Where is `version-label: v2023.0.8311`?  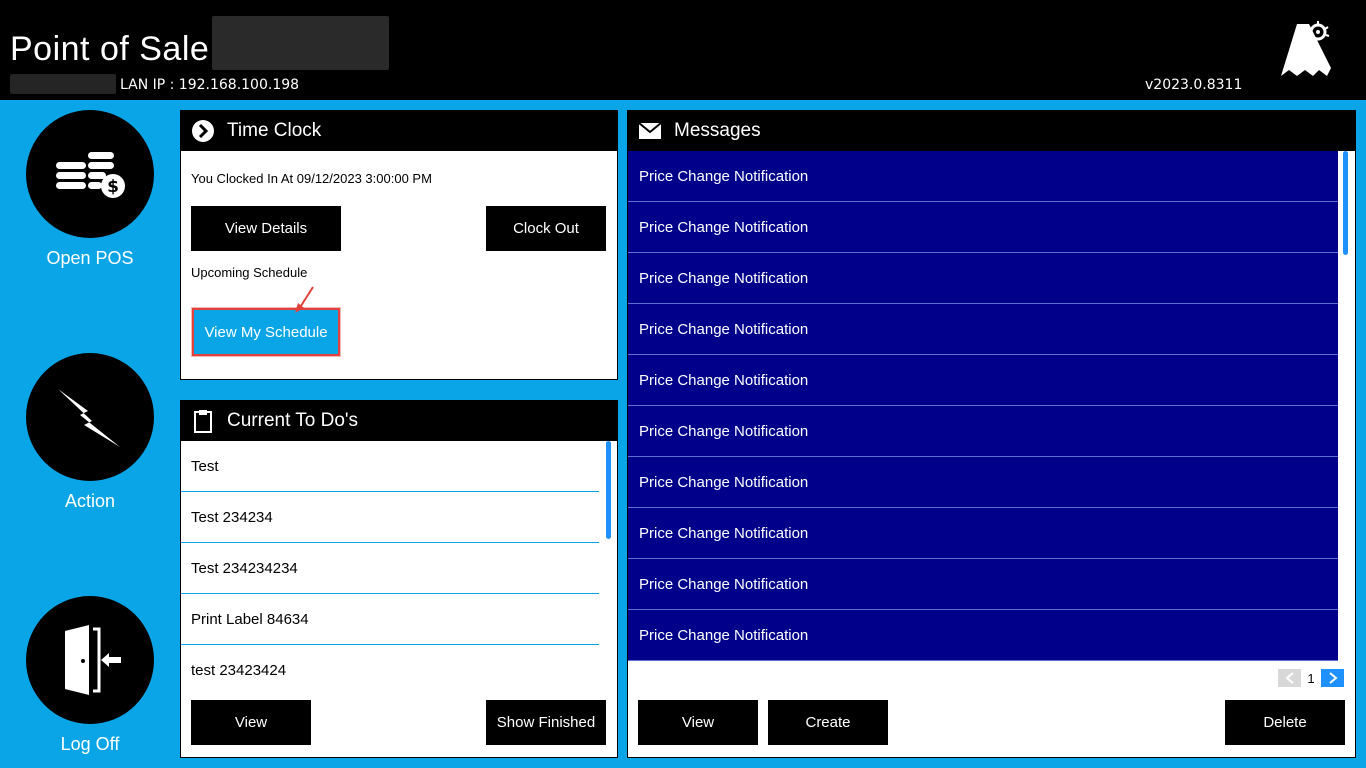
version-label: v2023.0.8311 is located at coordinates (1194, 85).